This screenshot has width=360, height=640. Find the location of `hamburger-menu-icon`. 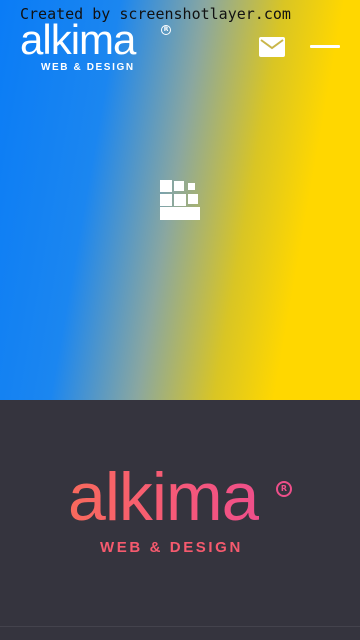

hamburger-menu-icon is located at coordinates (325, 46).